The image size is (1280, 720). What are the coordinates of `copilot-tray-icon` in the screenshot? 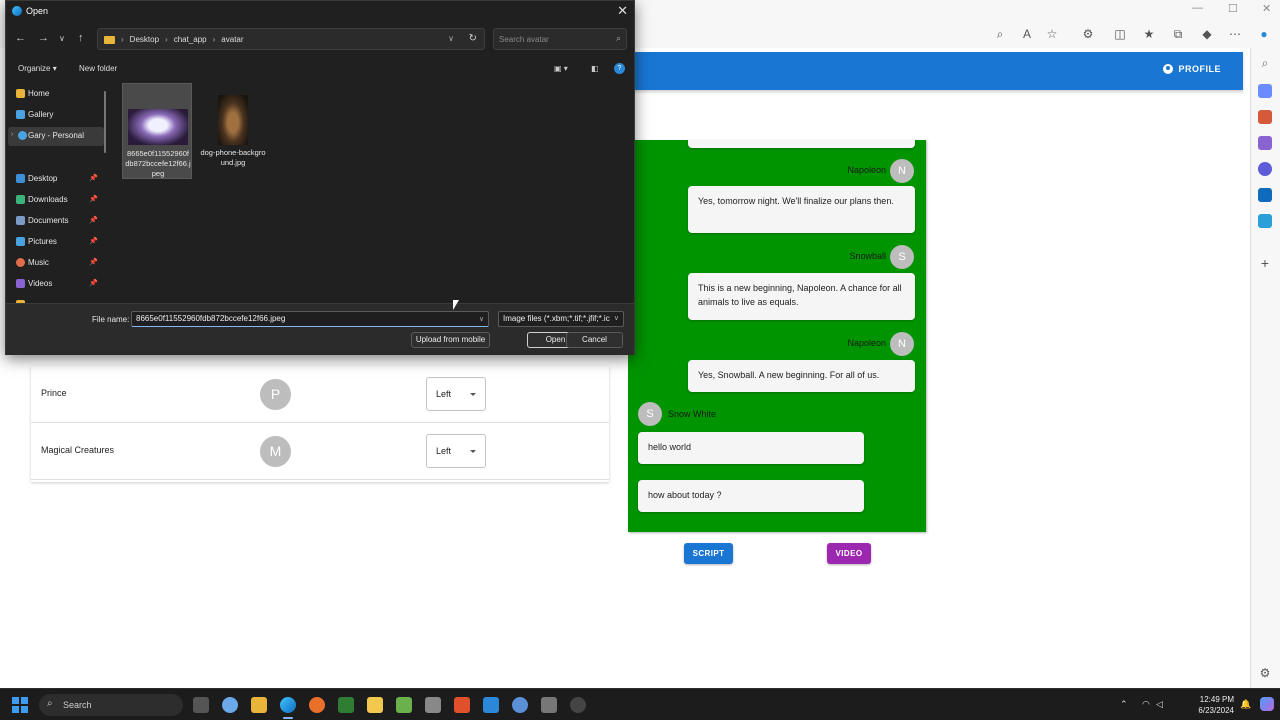 It's located at (1267, 704).